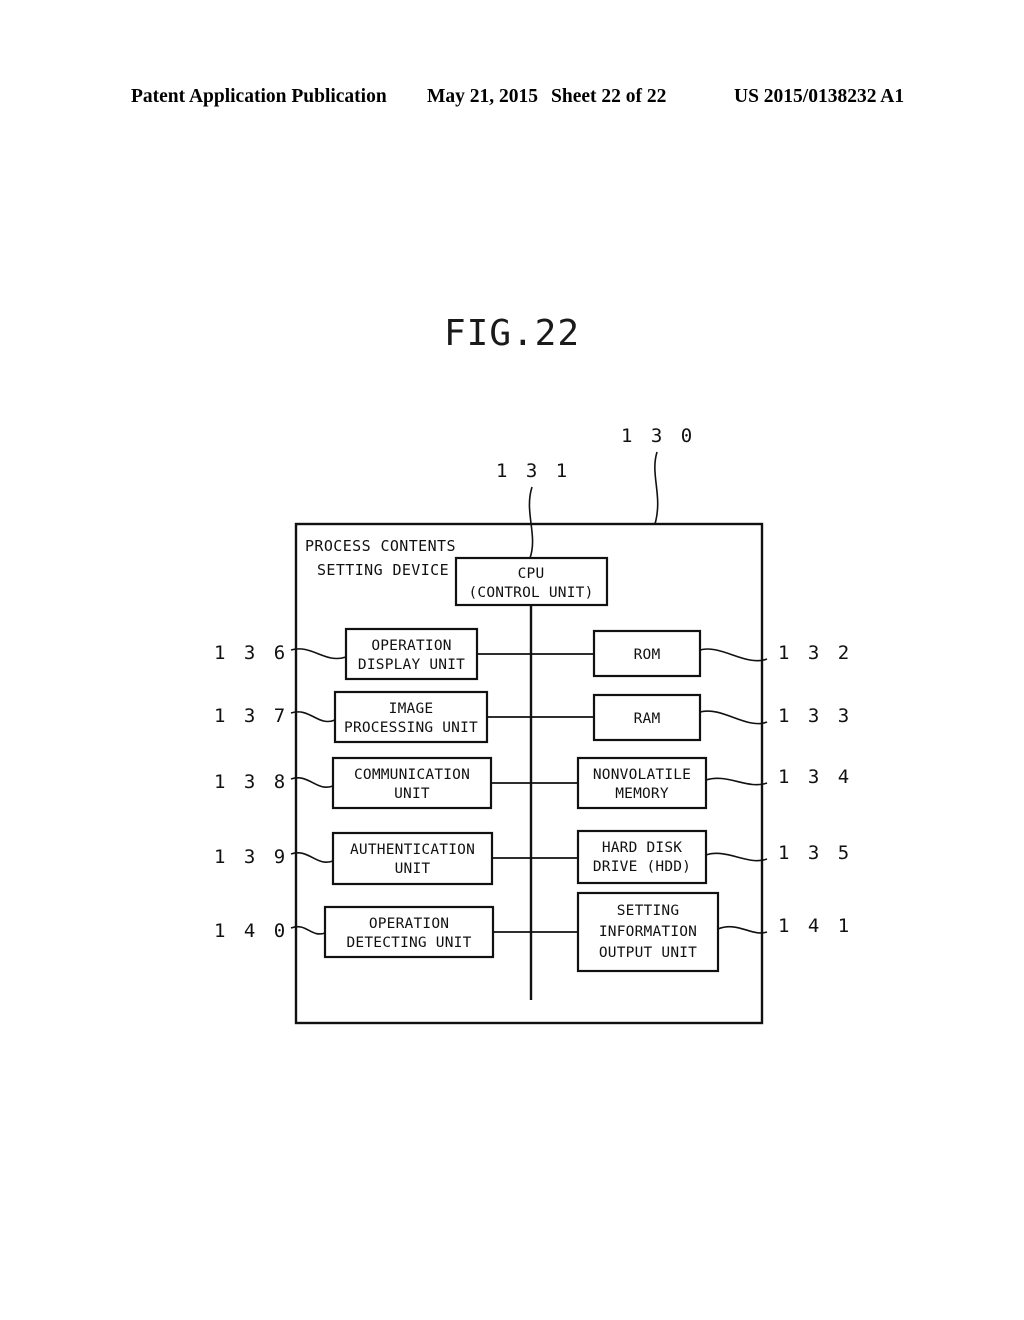  I want to click on communication-unit-label-line1: COMMUNICATION, so click(412, 775).